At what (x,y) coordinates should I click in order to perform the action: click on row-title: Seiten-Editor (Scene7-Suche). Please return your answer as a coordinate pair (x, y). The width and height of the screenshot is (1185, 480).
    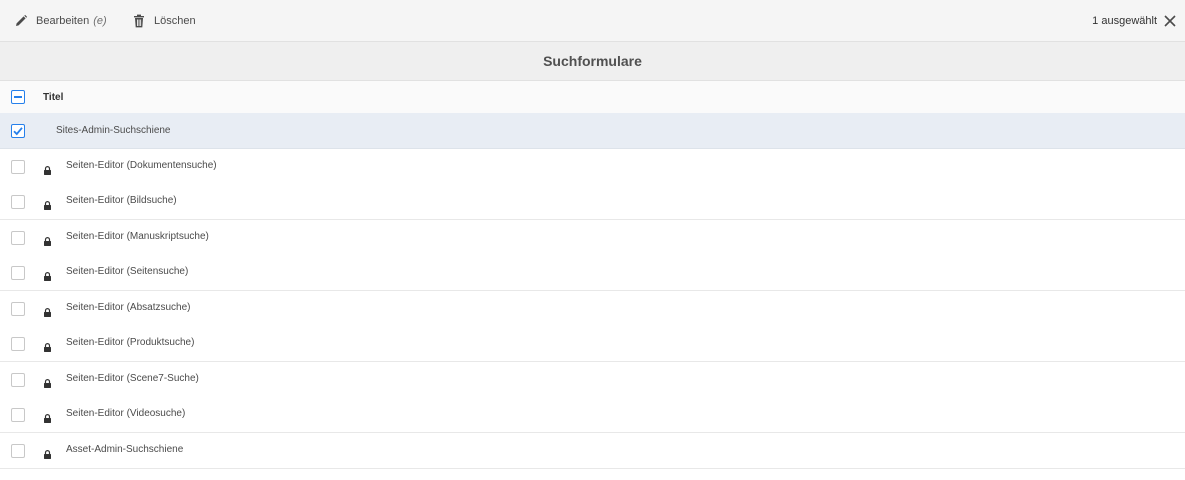
    Looking at the image, I should click on (132, 378).